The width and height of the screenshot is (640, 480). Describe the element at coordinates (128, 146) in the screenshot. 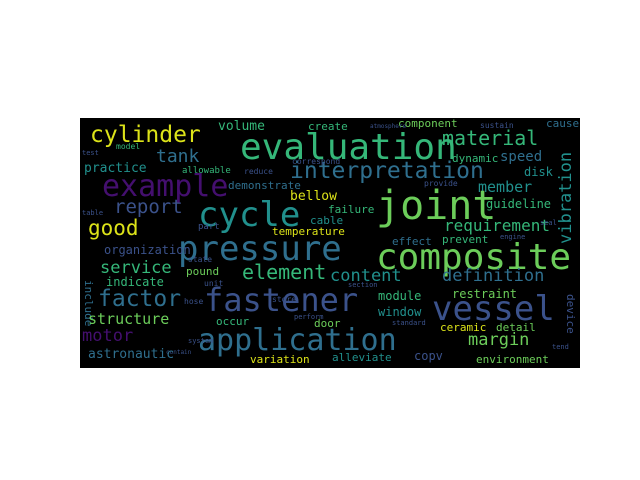

I see `word-model: model` at that location.